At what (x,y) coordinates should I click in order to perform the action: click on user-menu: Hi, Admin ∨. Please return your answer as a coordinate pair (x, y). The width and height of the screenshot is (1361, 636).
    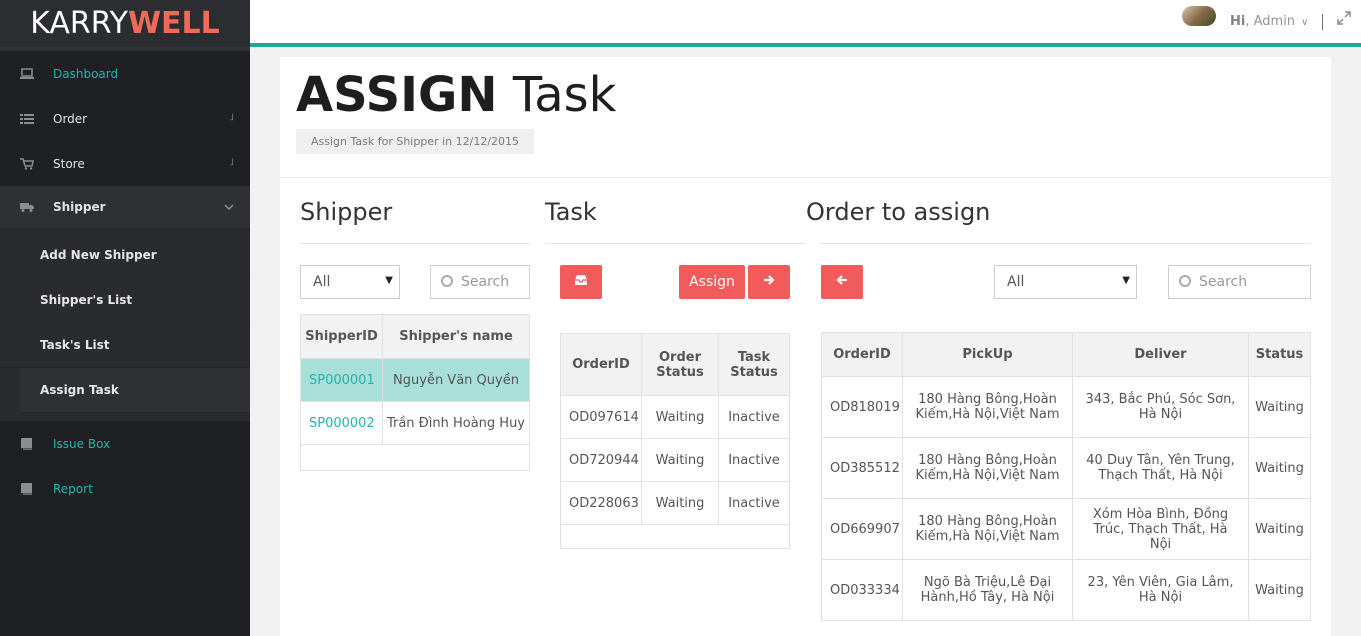
    Looking at the image, I should click on (1269, 21).